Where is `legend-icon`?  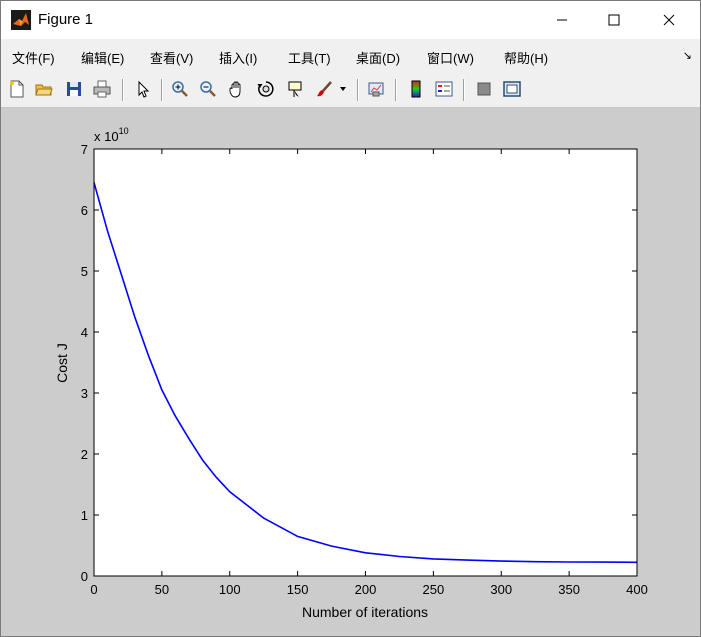 legend-icon is located at coordinates (444, 89).